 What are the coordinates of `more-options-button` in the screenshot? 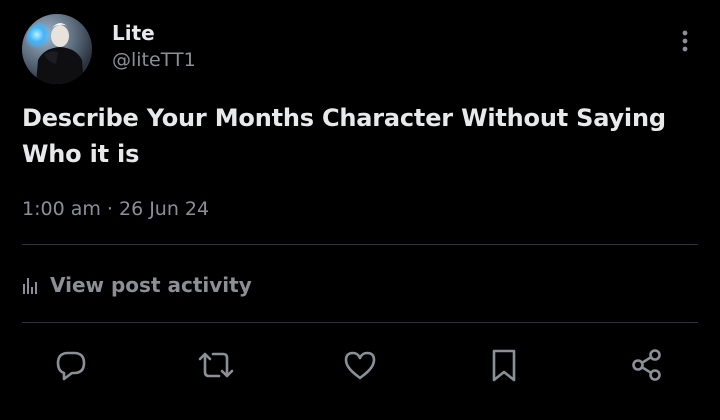 It's located at (685, 41).